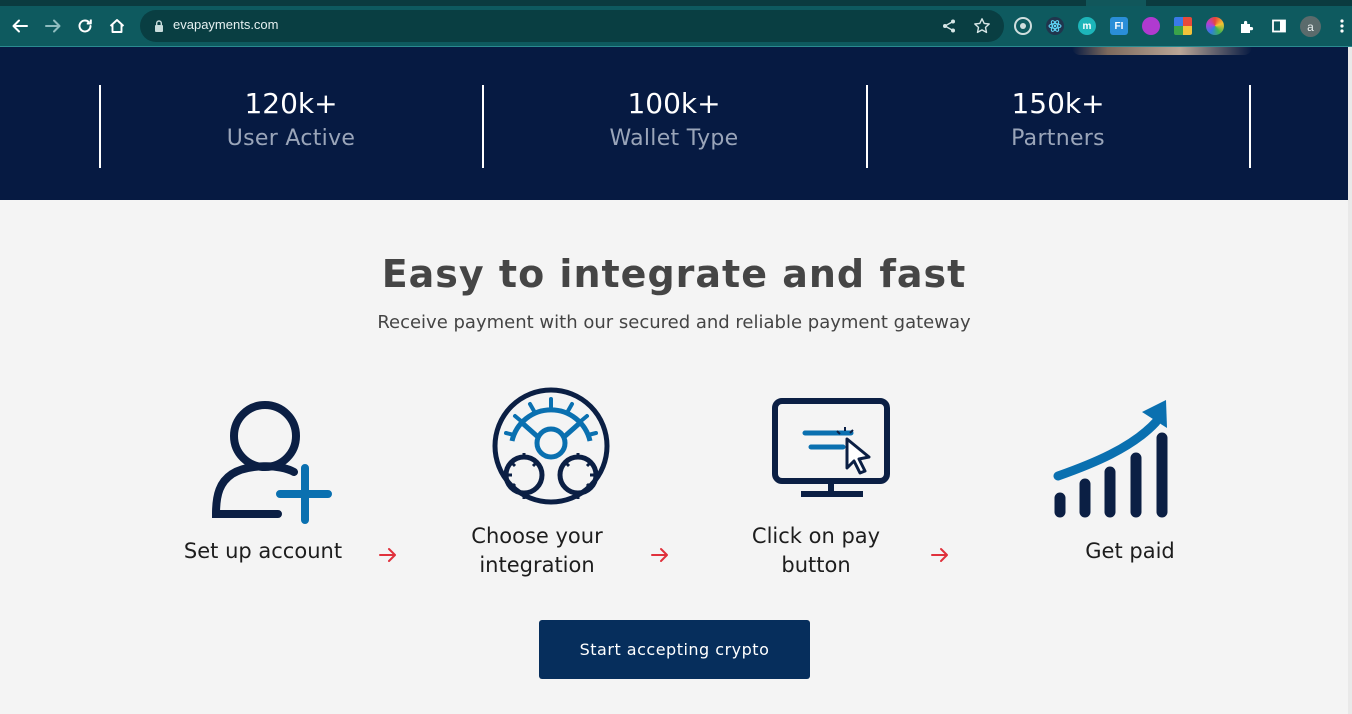  I want to click on puzzle-icon, so click(1247, 26).